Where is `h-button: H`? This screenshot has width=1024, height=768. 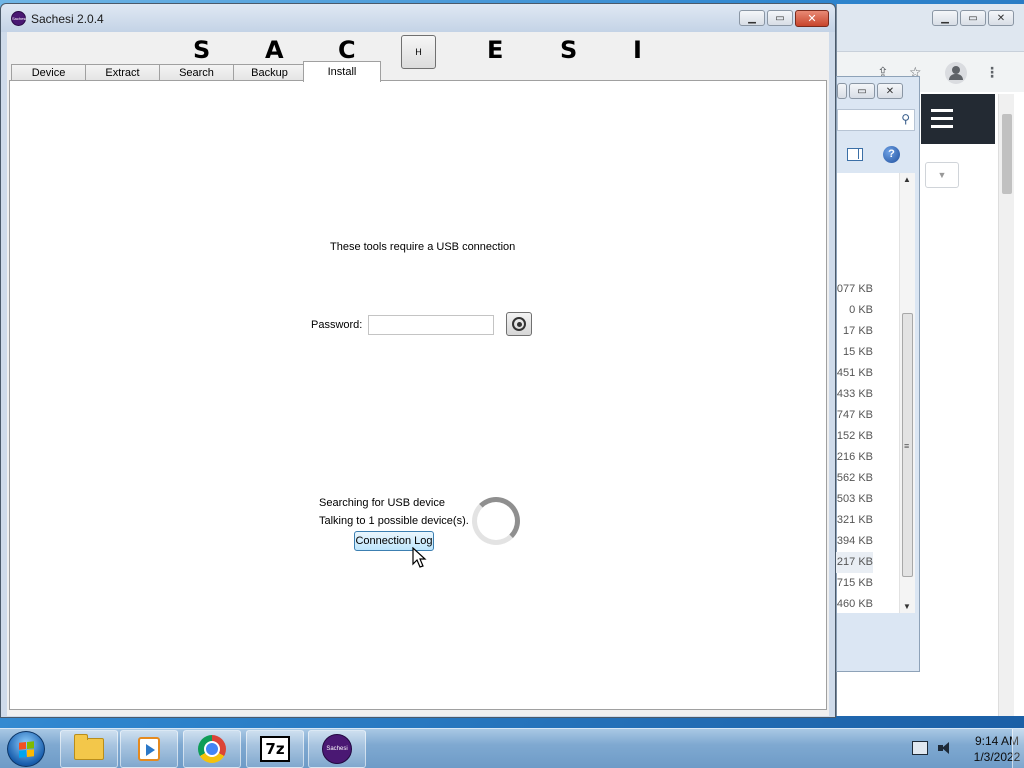 h-button: H is located at coordinates (418, 52).